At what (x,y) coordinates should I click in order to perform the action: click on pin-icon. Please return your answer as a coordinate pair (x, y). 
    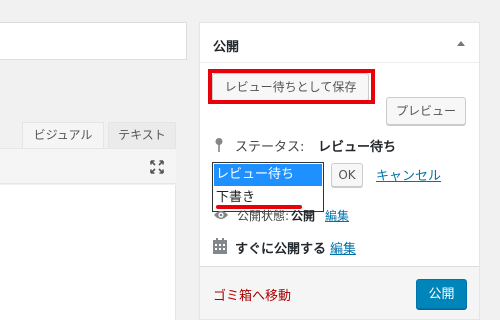
    Looking at the image, I should click on (219, 145).